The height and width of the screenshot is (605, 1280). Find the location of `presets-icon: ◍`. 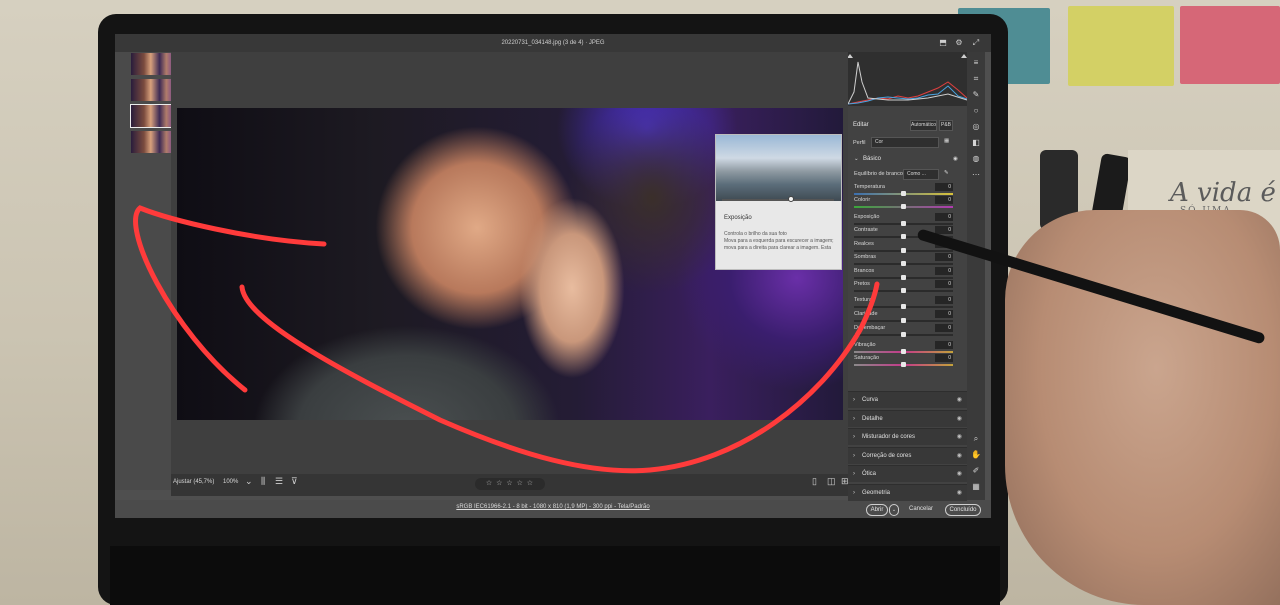

presets-icon: ◍ is located at coordinates (976, 159).